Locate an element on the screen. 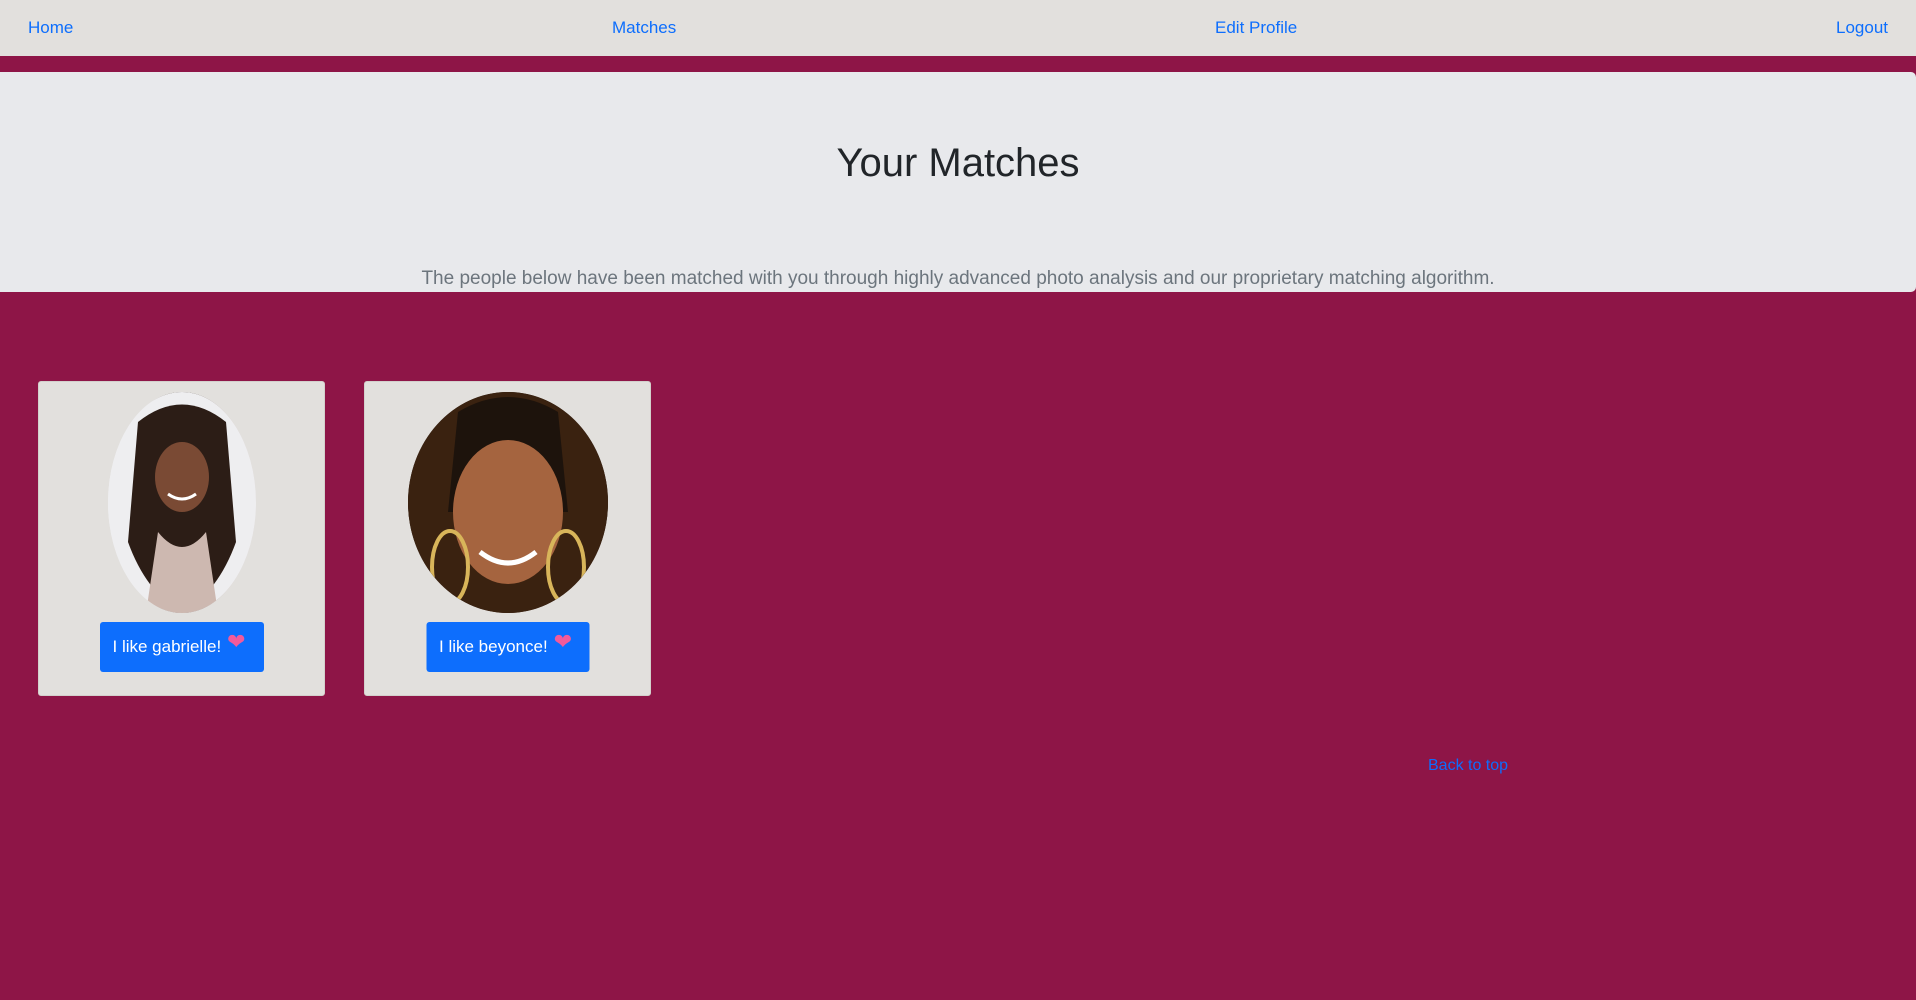 The height and width of the screenshot is (1000, 1916). like-button-label: I like beyonce! is located at coordinates (493, 646).